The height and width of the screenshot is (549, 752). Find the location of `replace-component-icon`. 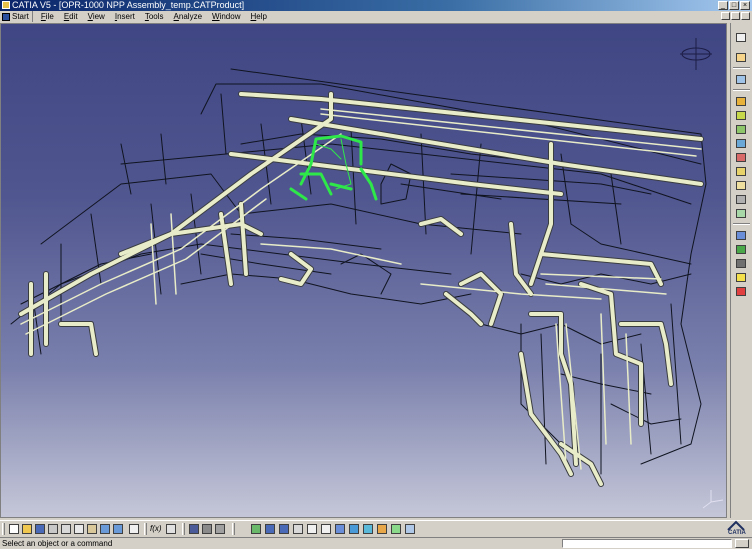

replace-component-icon is located at coordinates (741, 143).